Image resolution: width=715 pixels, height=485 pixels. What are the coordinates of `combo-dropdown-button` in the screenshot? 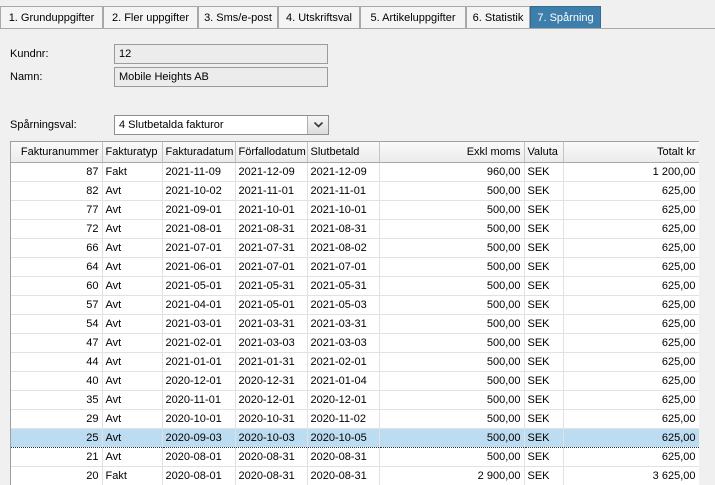 It's located at (317, 125).